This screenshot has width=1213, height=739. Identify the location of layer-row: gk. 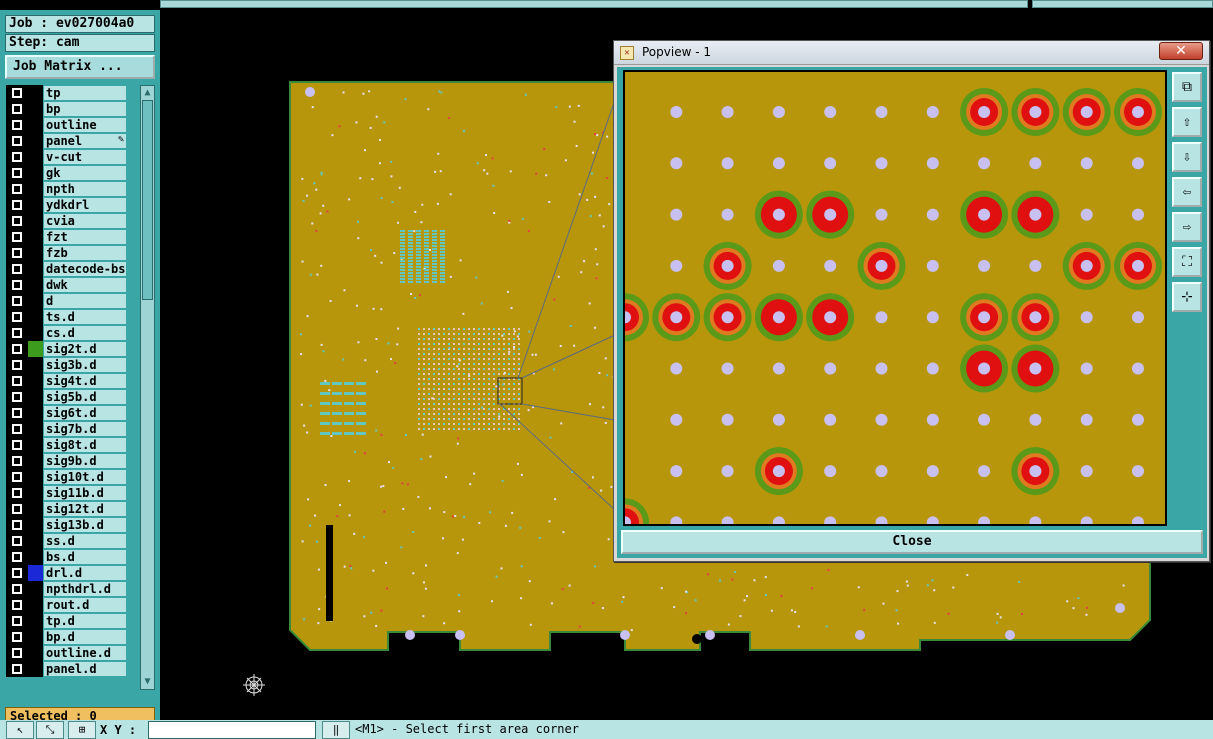
(68, 173).